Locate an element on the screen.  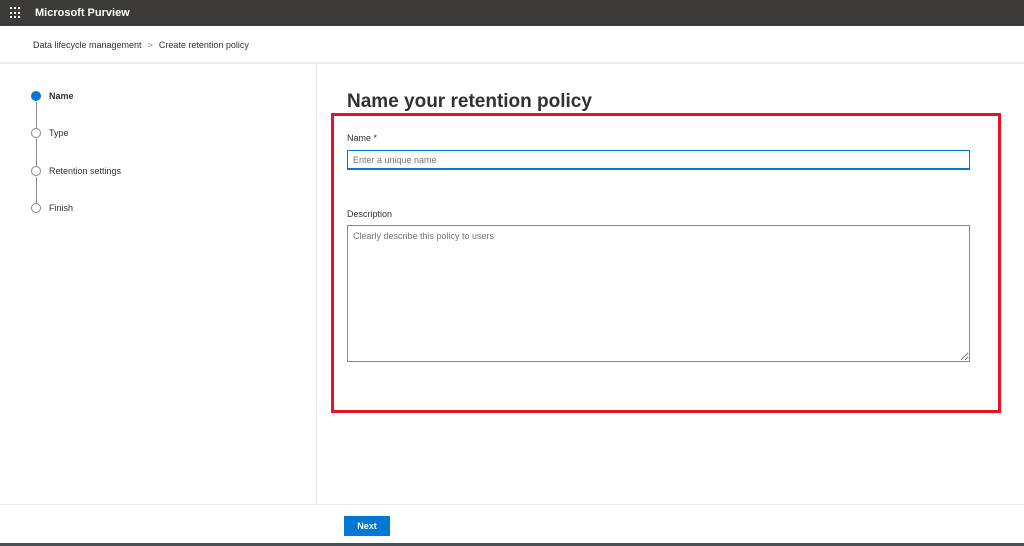
app-title: Microsoft Purview is located at coordinates (82, 13).